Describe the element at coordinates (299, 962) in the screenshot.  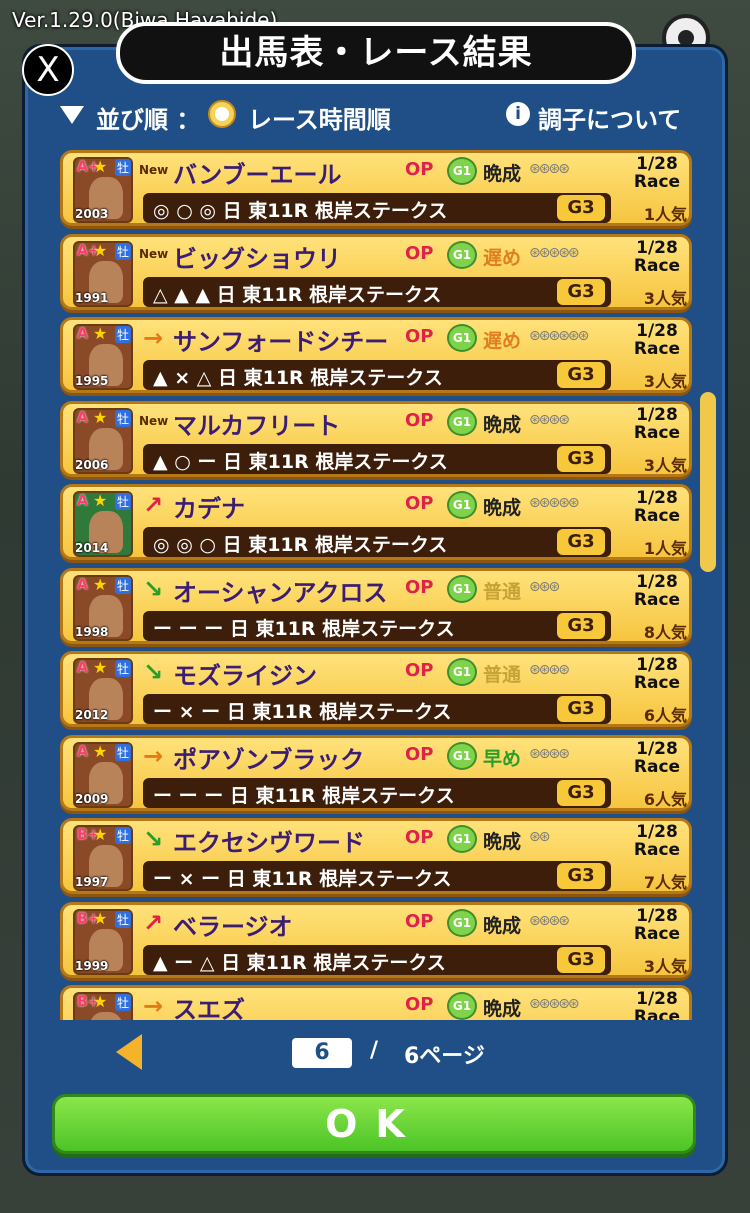
I see `prediction-marks: ▲ ー △ 日 東11R 根岸ステークス` at that location.